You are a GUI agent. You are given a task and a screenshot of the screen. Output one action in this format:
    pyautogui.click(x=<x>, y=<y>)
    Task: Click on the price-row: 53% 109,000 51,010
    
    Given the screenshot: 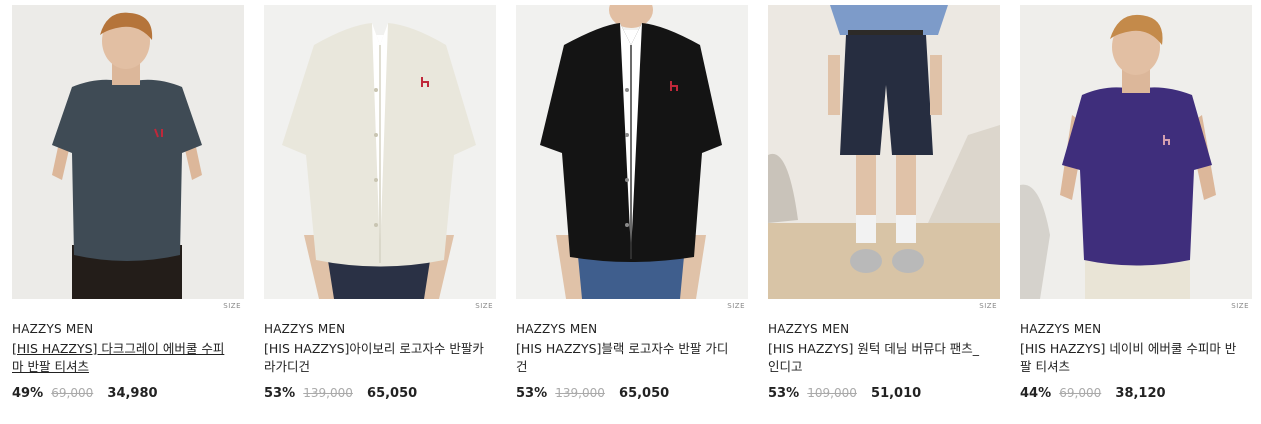 What is the action you would take?
    pyautogui.click(x=844, y=393)
    